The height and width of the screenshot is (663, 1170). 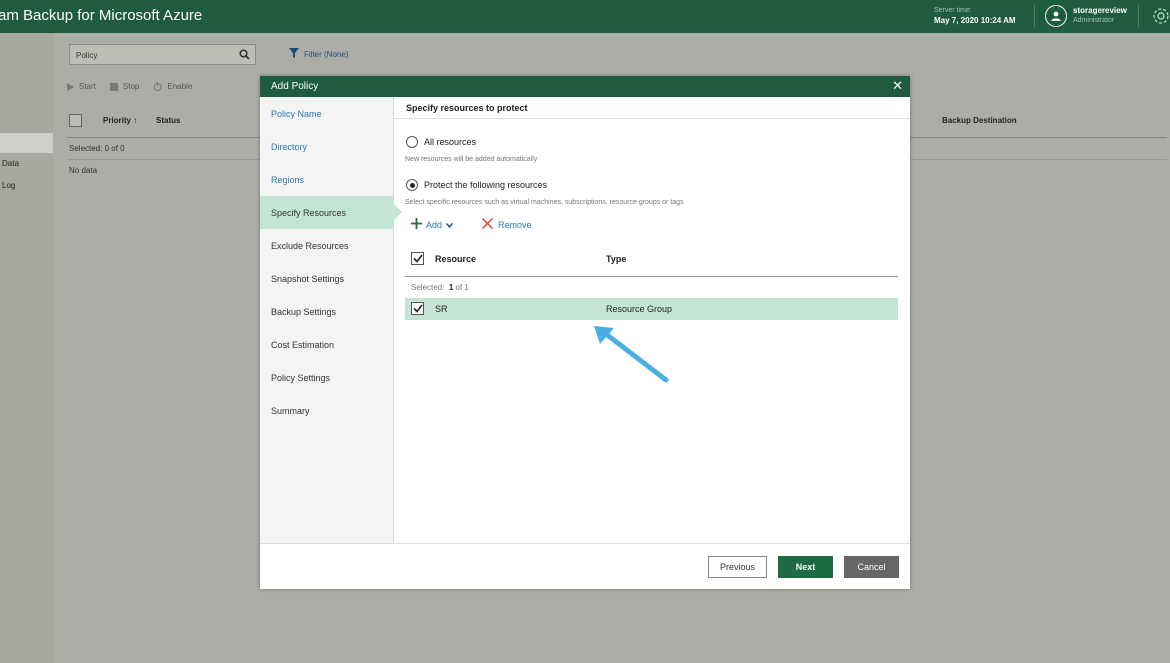 I want to click on wizard-step-directory: Directory, so click(x=327, y=146).